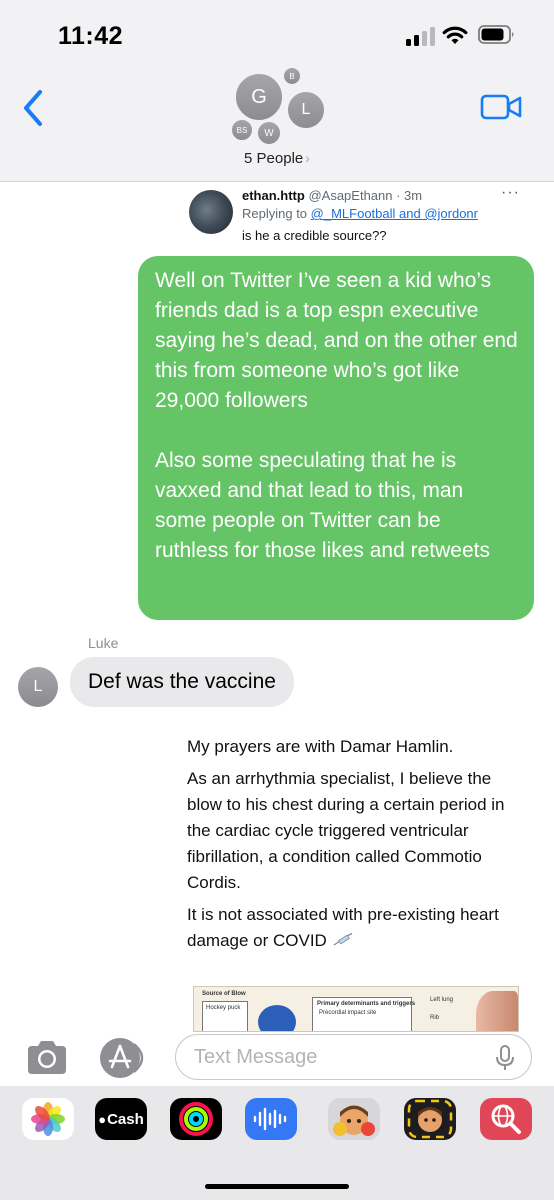 This screenshot has height=1200, width=554. I want to click on photos-flower-icon, so click(48, 1119).